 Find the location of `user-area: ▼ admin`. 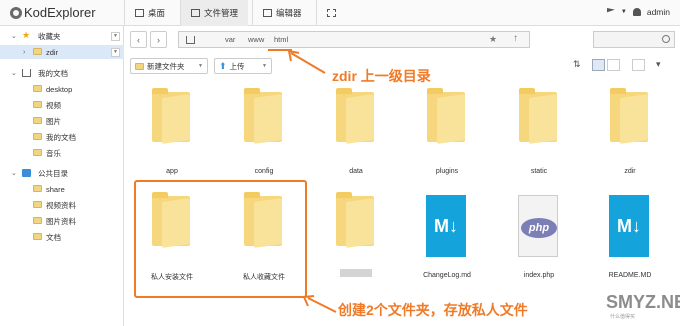

user-area: ▼ admin is located at coordinates (638, 12).